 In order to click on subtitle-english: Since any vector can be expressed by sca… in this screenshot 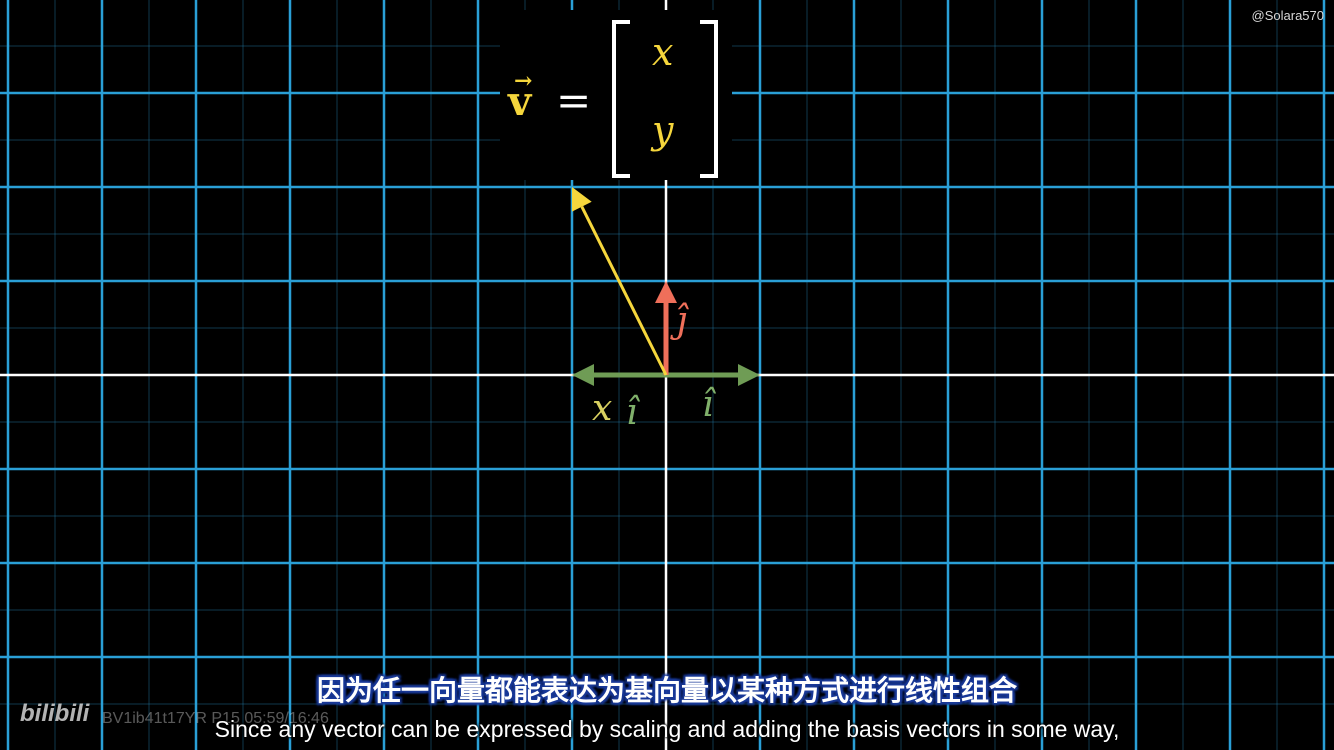, I will do `click(667, 729)`.